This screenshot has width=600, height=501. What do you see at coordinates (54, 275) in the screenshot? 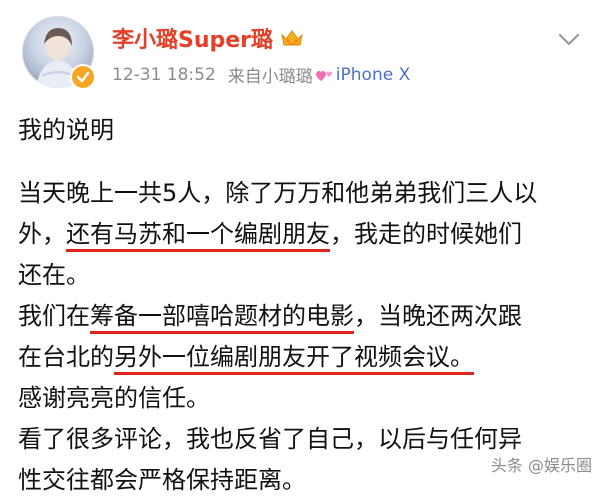
I see `p1-line3: 还在。` at bounding box center [54, 275].